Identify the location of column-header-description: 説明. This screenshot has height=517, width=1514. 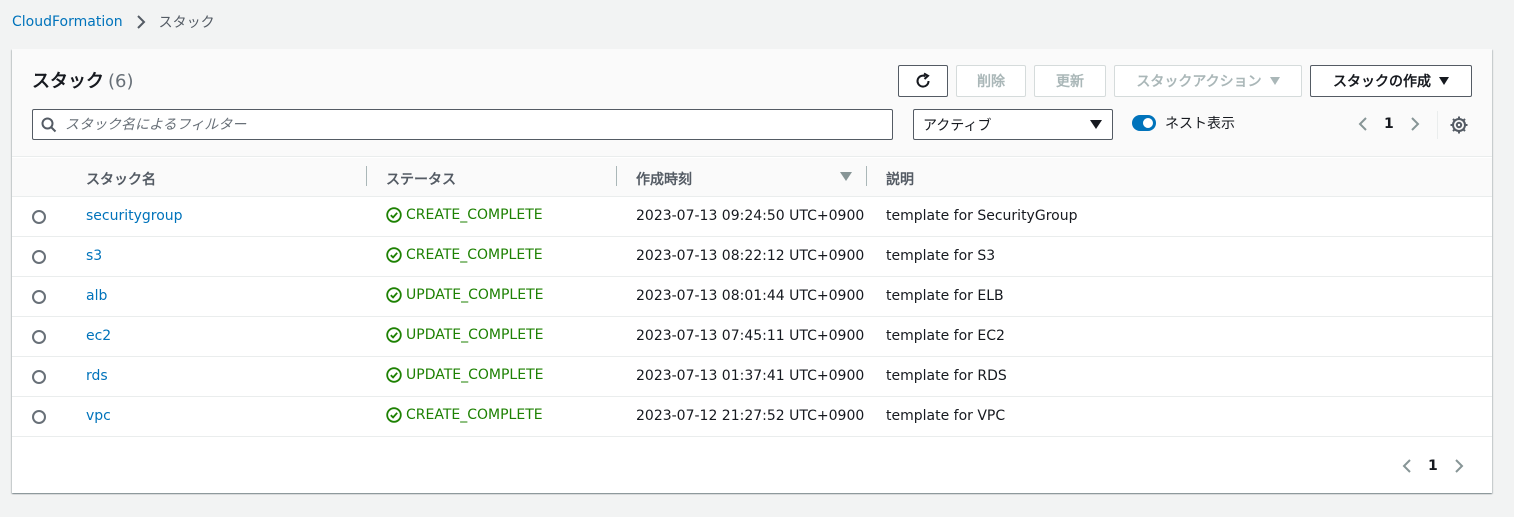
(900, 179).